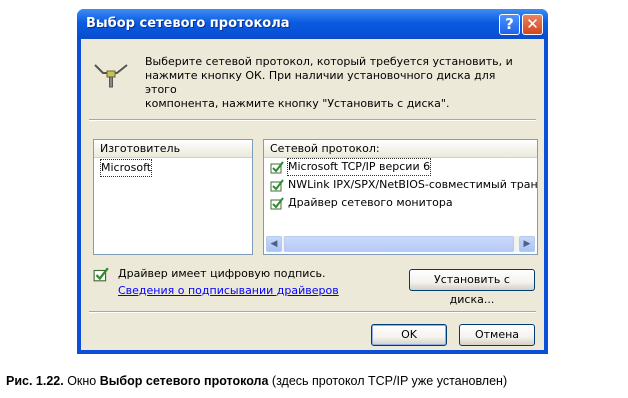 The height and width of the screenshot is (398, 628). What do you see at coordinates (312, 120) in the screenshot?
I see `header-divider` at bounding box center [312, 120].